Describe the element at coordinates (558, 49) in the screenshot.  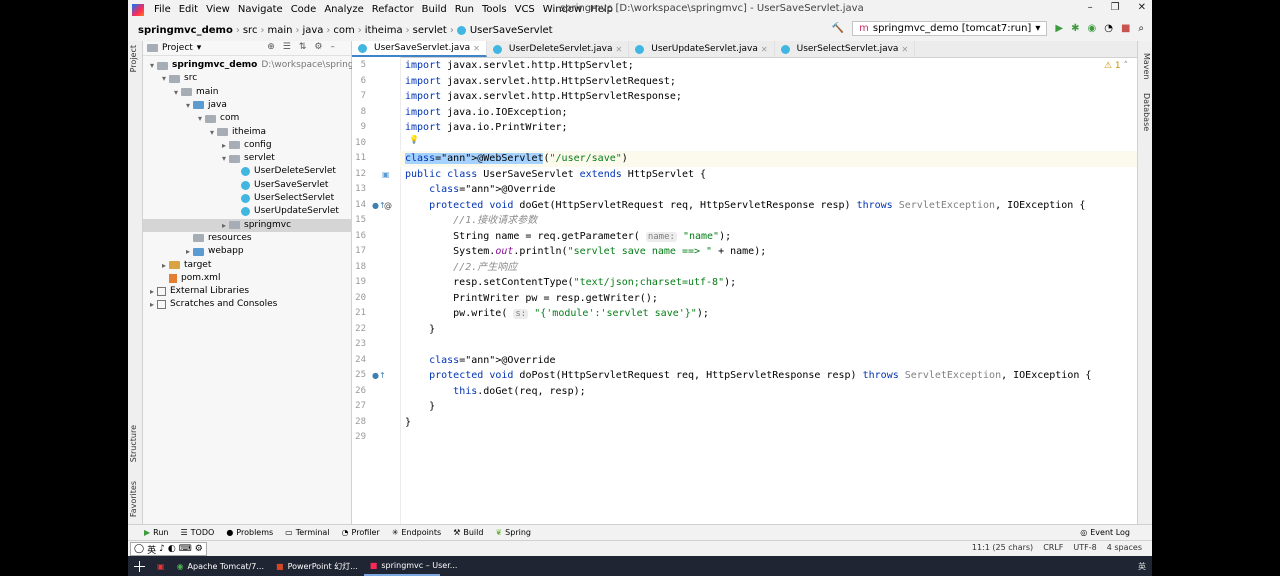
I see `tab-userdeleteservlet: UserDeleteServlet.java ✕` at that location.